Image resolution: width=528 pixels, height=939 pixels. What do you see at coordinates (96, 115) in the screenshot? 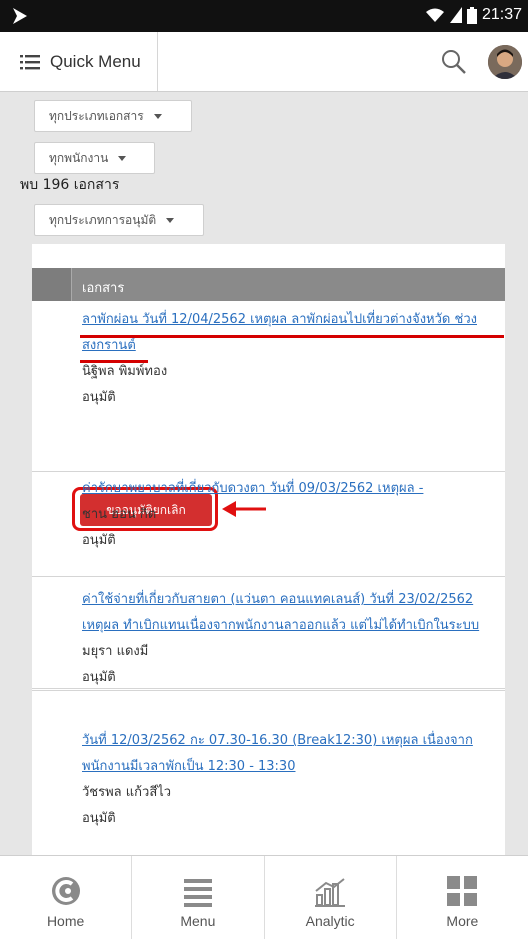
I see `doc-type-value: ทุกประเภทเอกสาร` at bounding box center [96, 115].